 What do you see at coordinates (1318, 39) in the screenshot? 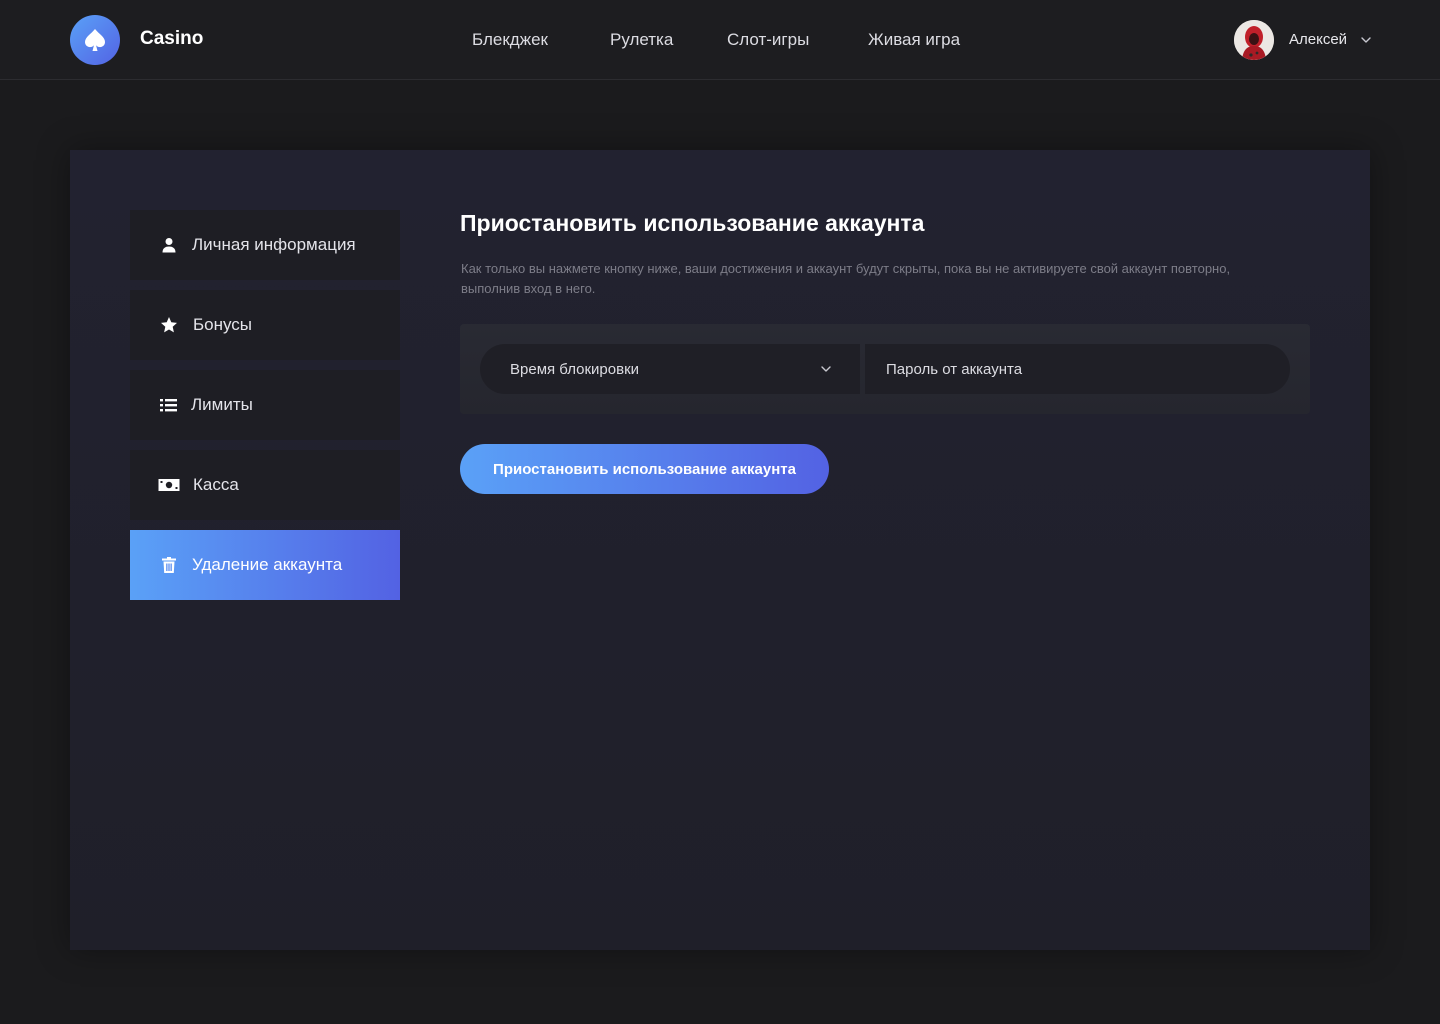
I see `user-name: Алексей` at bounding box center [1318, 39].